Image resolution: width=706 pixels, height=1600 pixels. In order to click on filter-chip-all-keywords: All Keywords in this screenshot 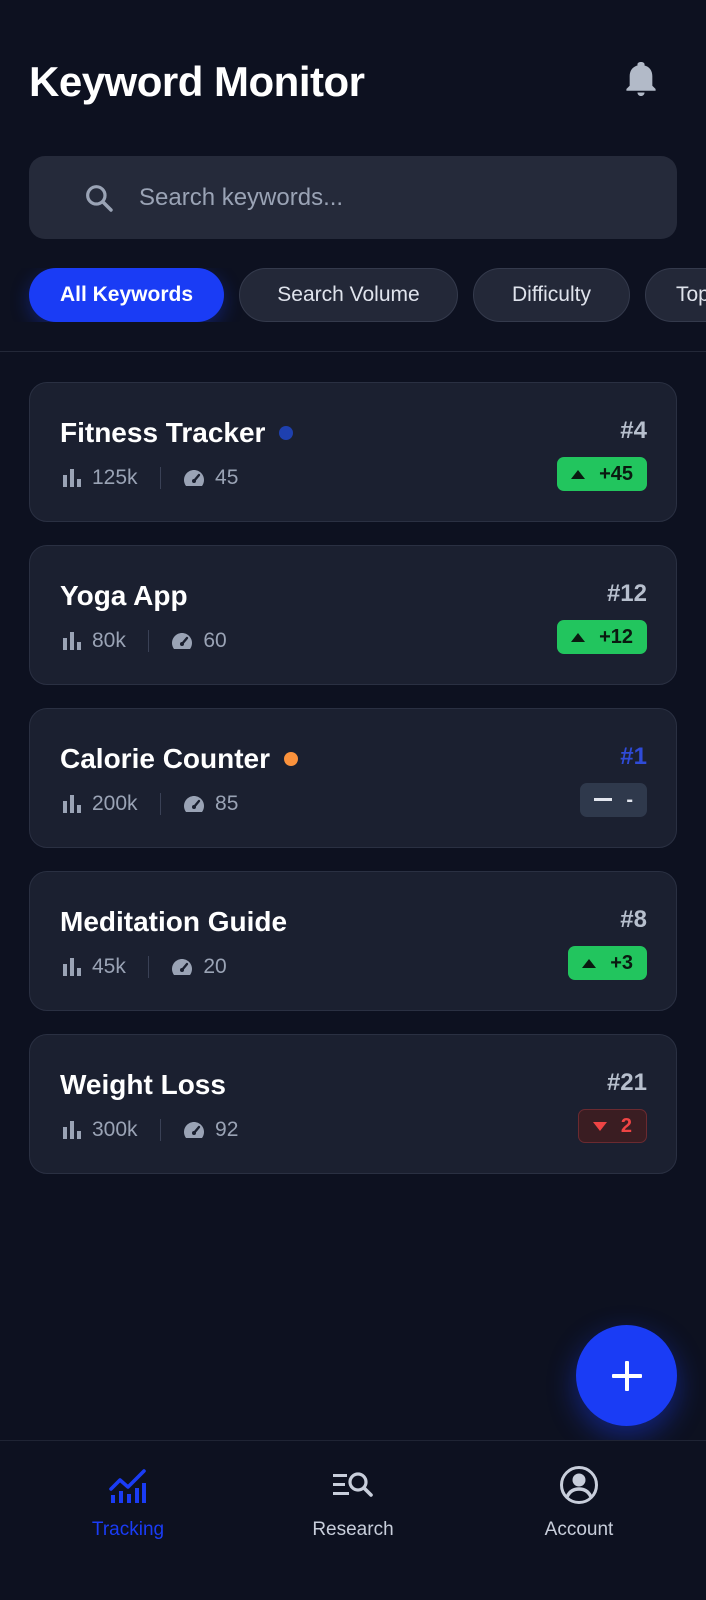, I will do `click(126, 295)`.